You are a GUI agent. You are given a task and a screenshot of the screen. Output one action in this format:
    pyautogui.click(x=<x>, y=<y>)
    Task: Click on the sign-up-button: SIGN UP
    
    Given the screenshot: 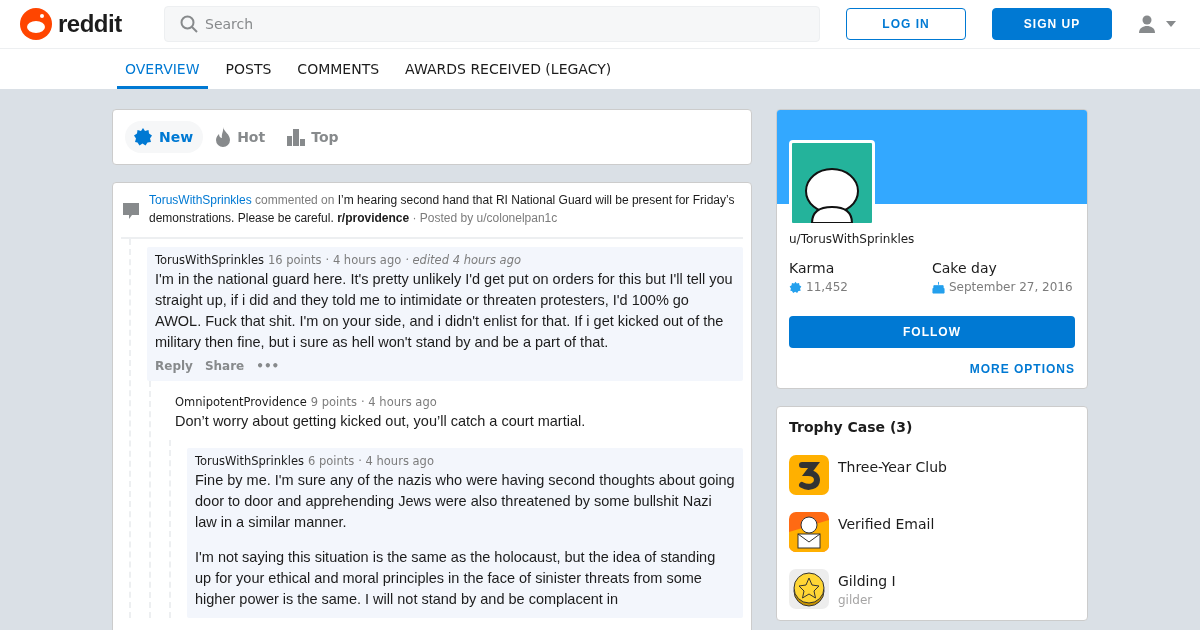 What is the action you would take?
    pyautogui.click(x=1052, y=24)
    